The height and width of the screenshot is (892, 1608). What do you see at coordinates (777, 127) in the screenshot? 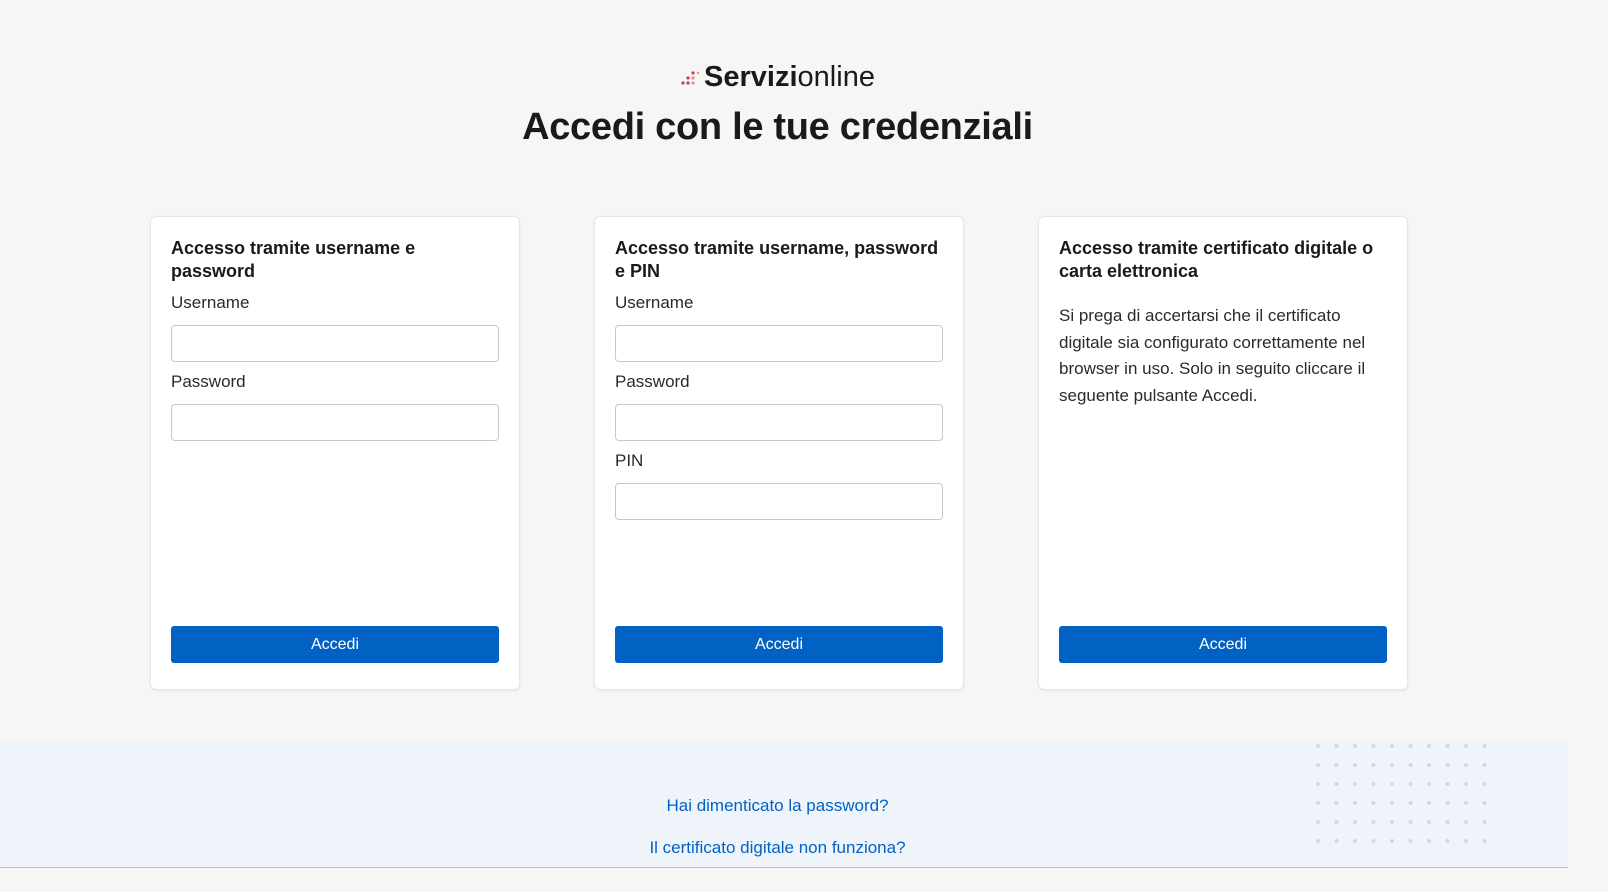
I see `page-title: Accedi con le tue credenziali` at bounding box center [777, 127].